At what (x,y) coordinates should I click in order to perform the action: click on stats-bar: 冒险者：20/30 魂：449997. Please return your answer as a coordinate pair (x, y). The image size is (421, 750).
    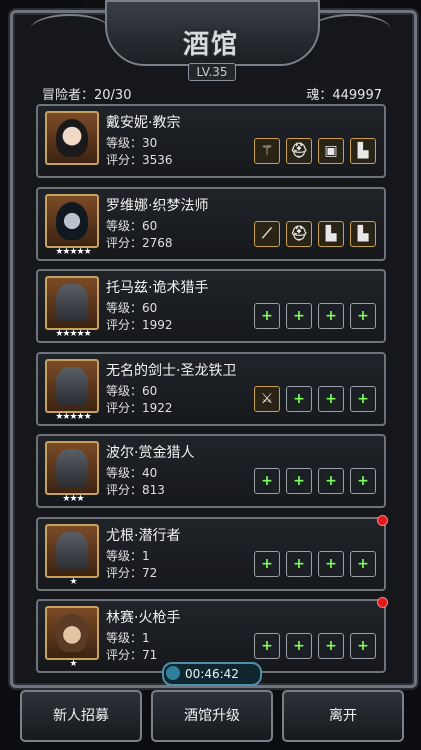
    Looking at the image, I should click on (212, 93).